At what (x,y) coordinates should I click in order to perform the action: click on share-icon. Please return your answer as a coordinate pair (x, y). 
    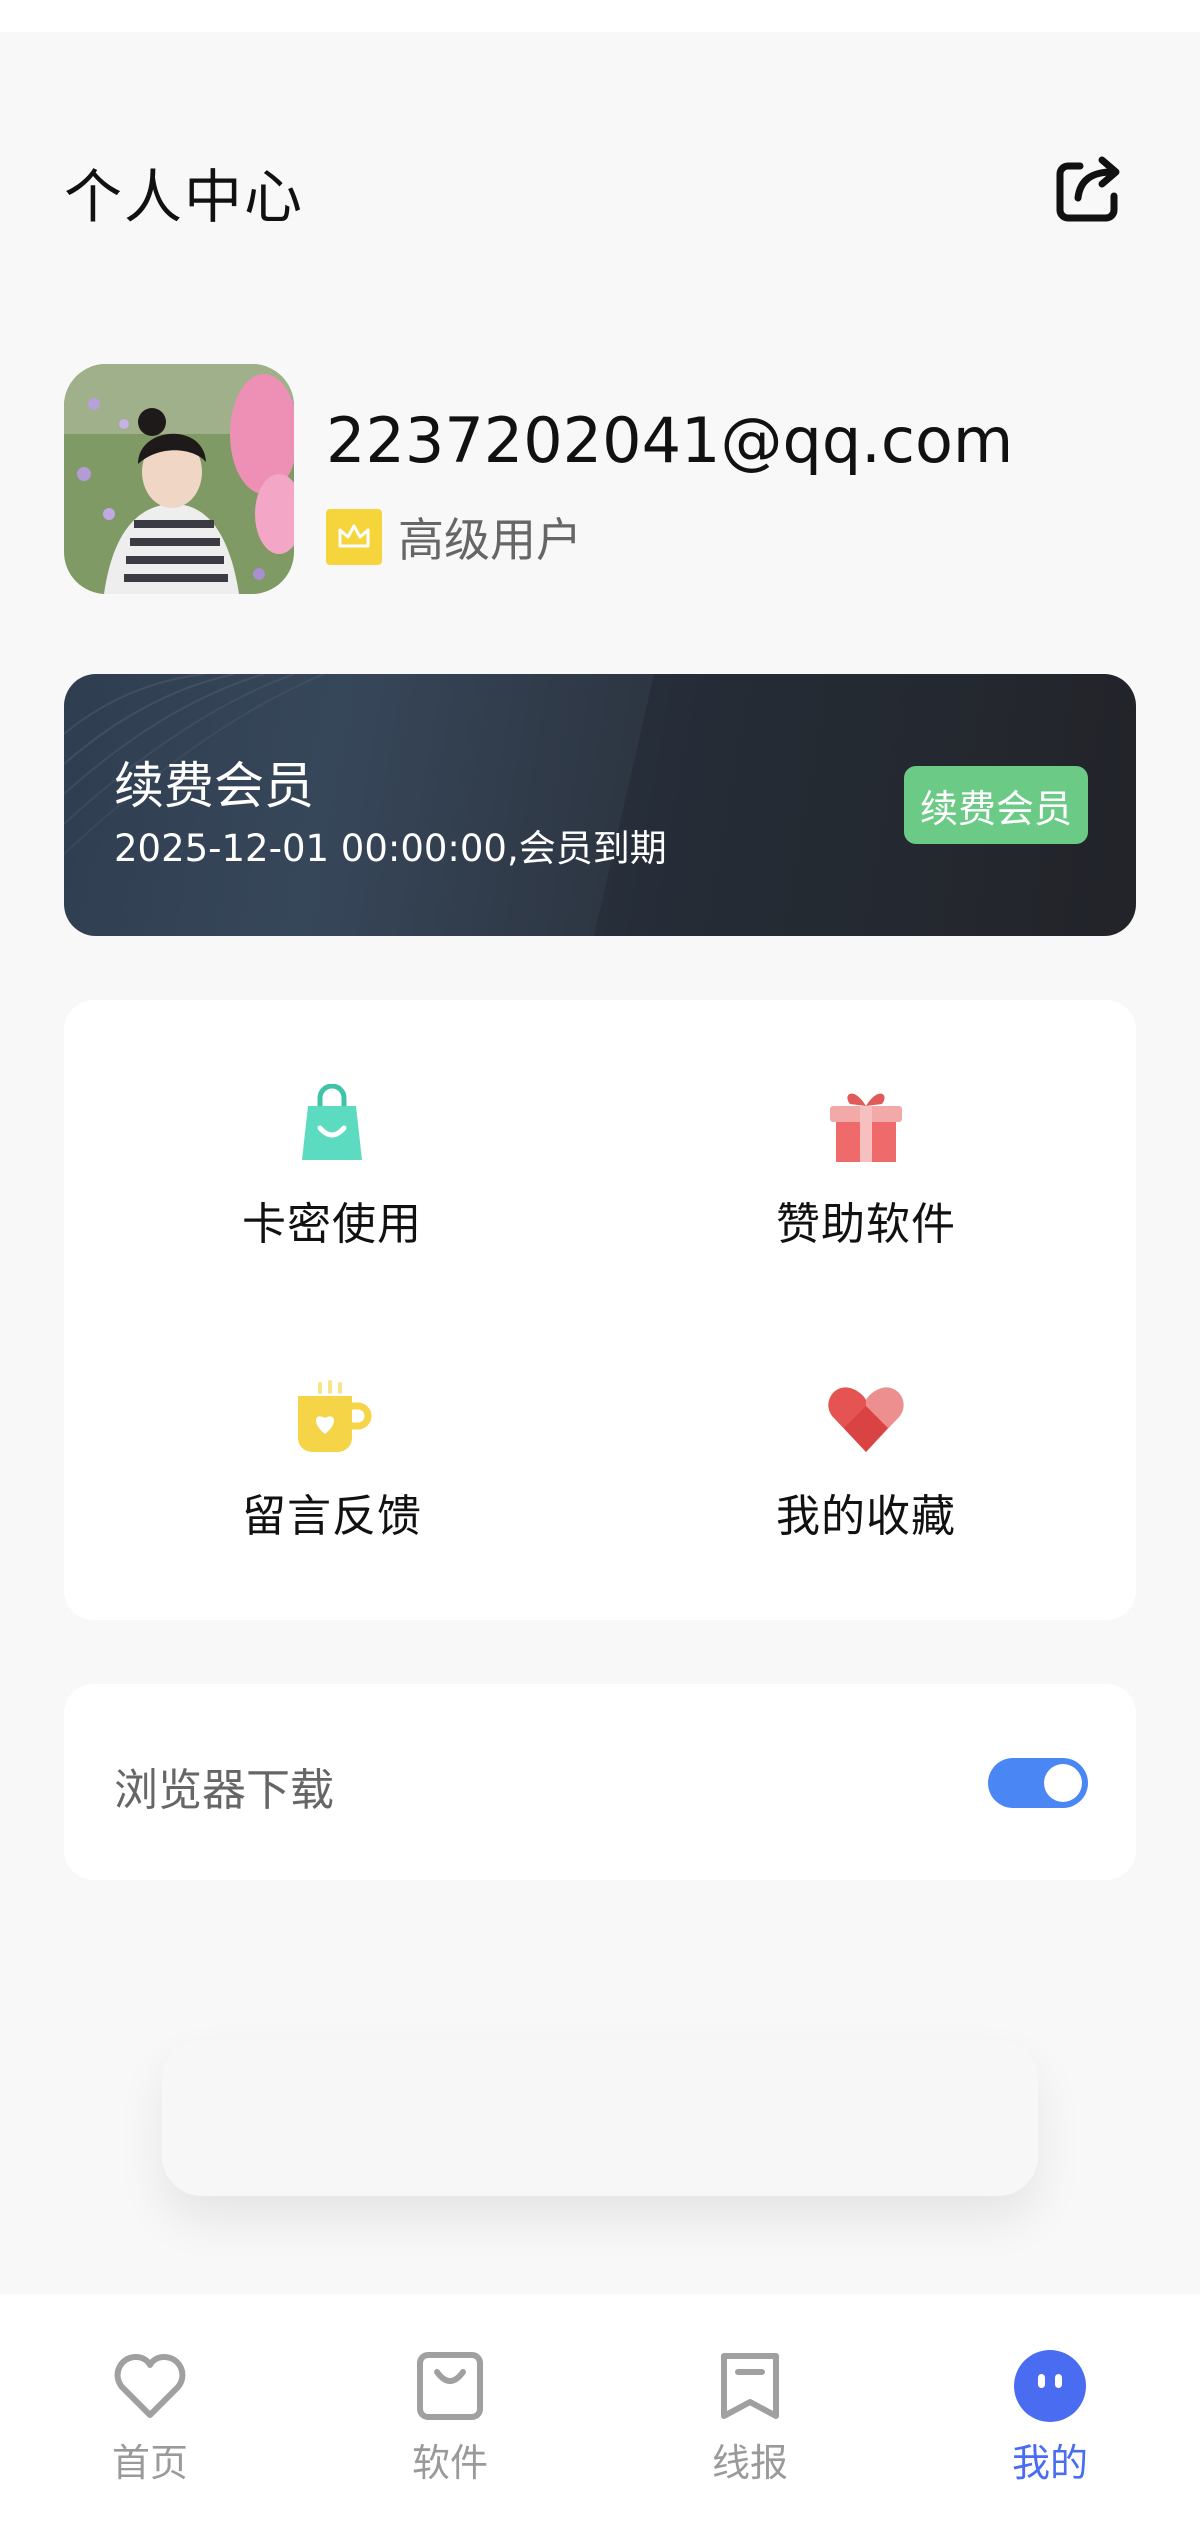
    Looking at the image, I should click on (1088, 189).